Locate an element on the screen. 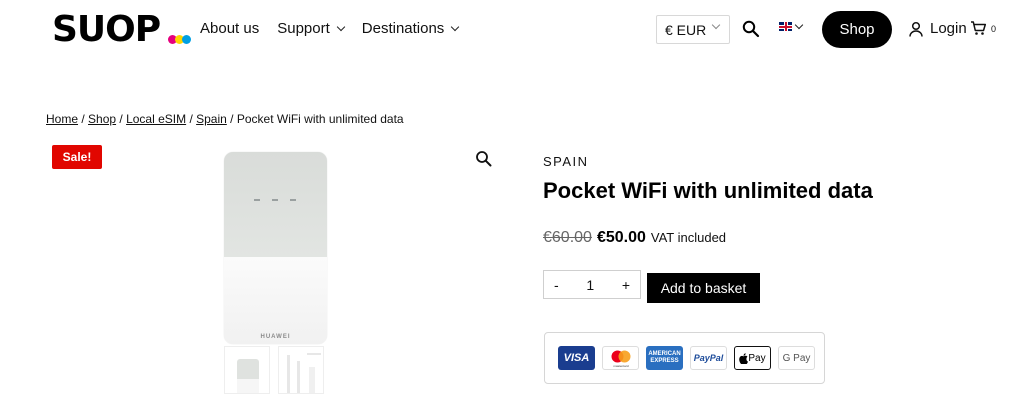  currency-value: € EUR is located at coordinates (686, 29).